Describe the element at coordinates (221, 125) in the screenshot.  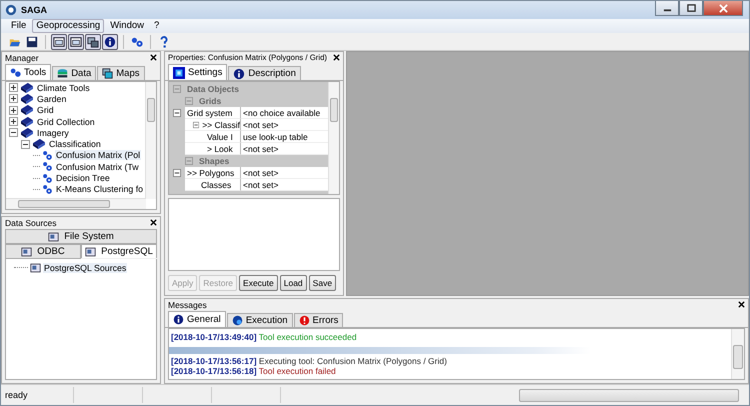
I see `property-name: >> Classif` at that location.